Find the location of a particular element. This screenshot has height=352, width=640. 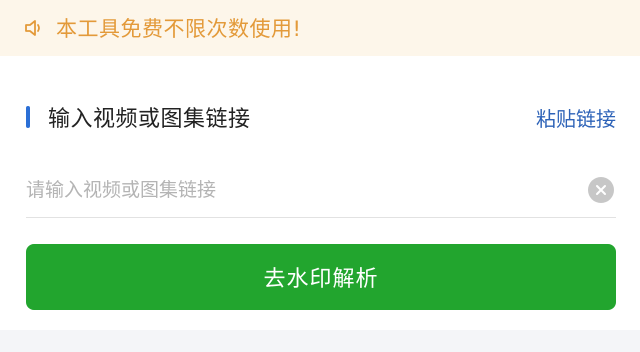

speaker-icon is located at coordinates (34, 28).